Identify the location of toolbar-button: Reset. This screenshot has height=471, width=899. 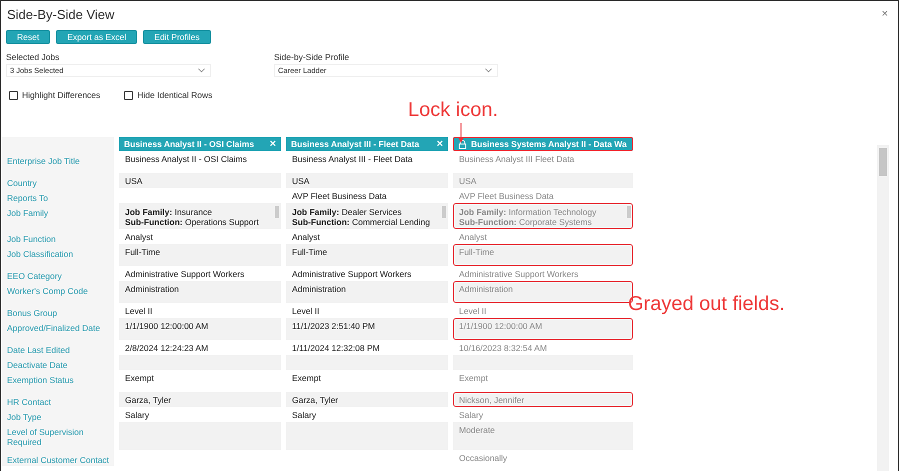
(28, 37).